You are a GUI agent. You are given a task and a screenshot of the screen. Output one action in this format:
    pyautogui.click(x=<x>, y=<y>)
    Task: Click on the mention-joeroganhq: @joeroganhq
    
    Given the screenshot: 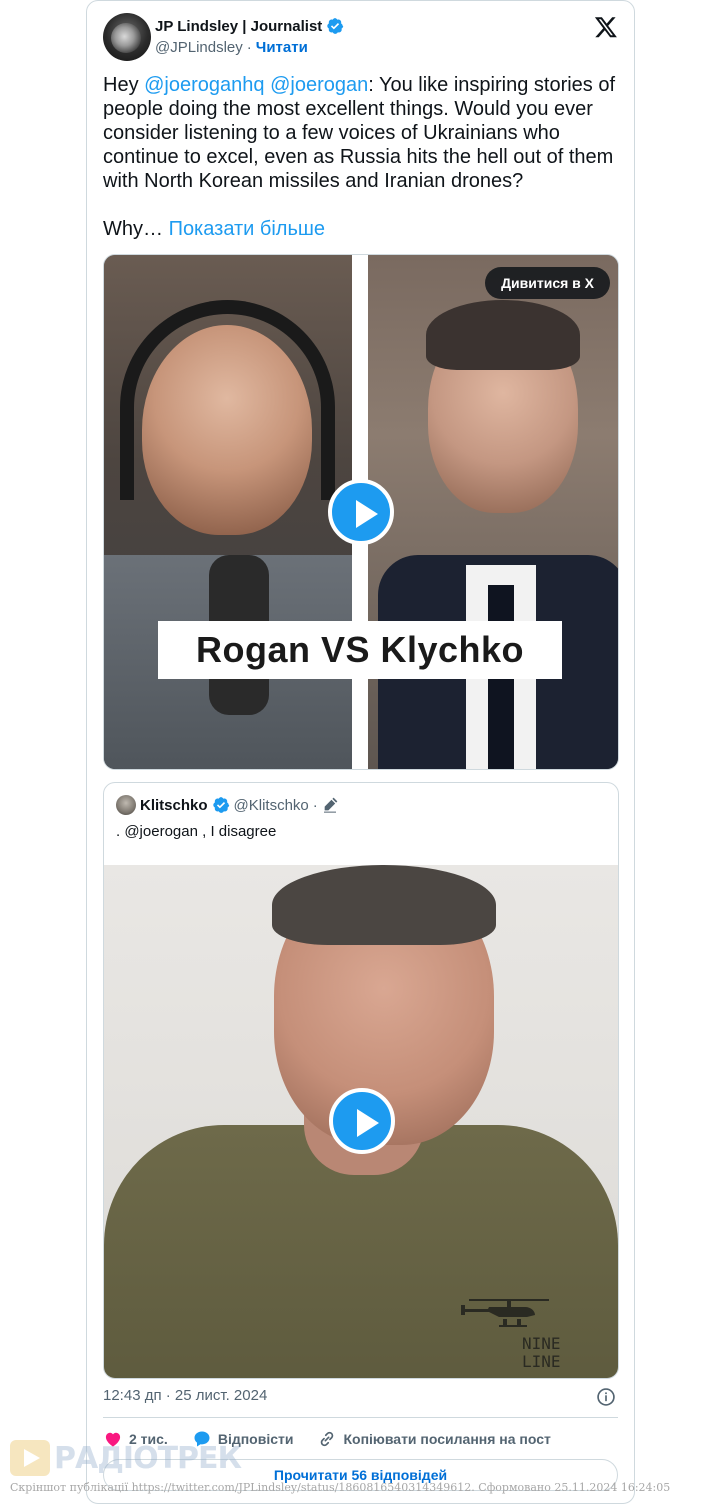 What is the action you would take?
    pyautogui.click(x=204, y=85)
    